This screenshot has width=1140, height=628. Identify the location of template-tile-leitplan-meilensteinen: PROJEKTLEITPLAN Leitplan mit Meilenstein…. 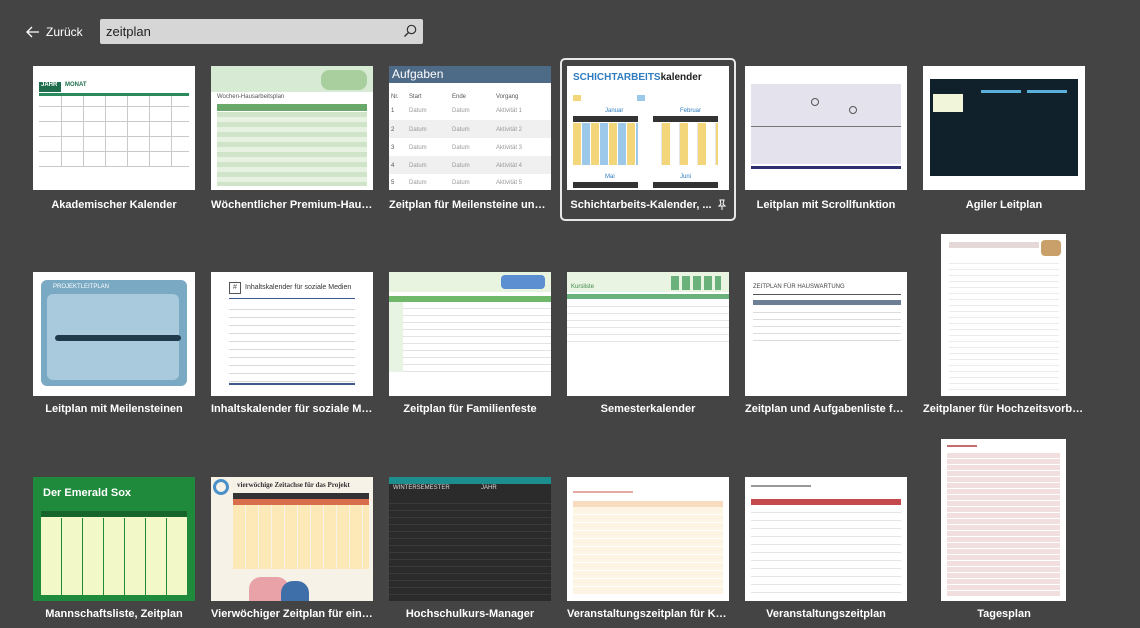
(114, 347).